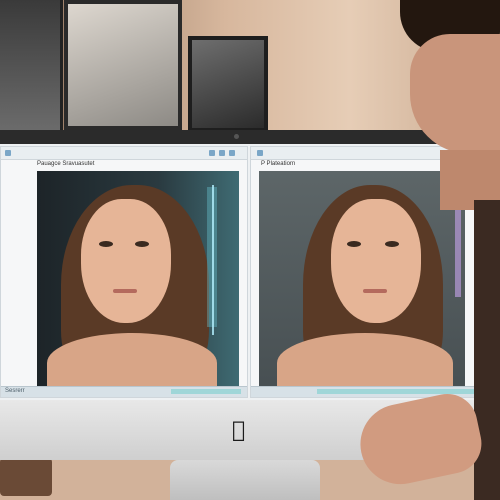 This screenshot has width=500, height=500. I want to click on monitor-stand, so click(245, 480).